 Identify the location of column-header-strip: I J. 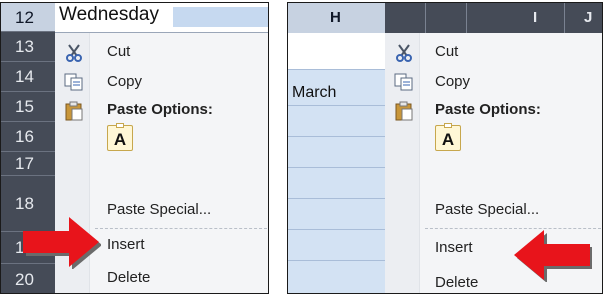
(493, 18).